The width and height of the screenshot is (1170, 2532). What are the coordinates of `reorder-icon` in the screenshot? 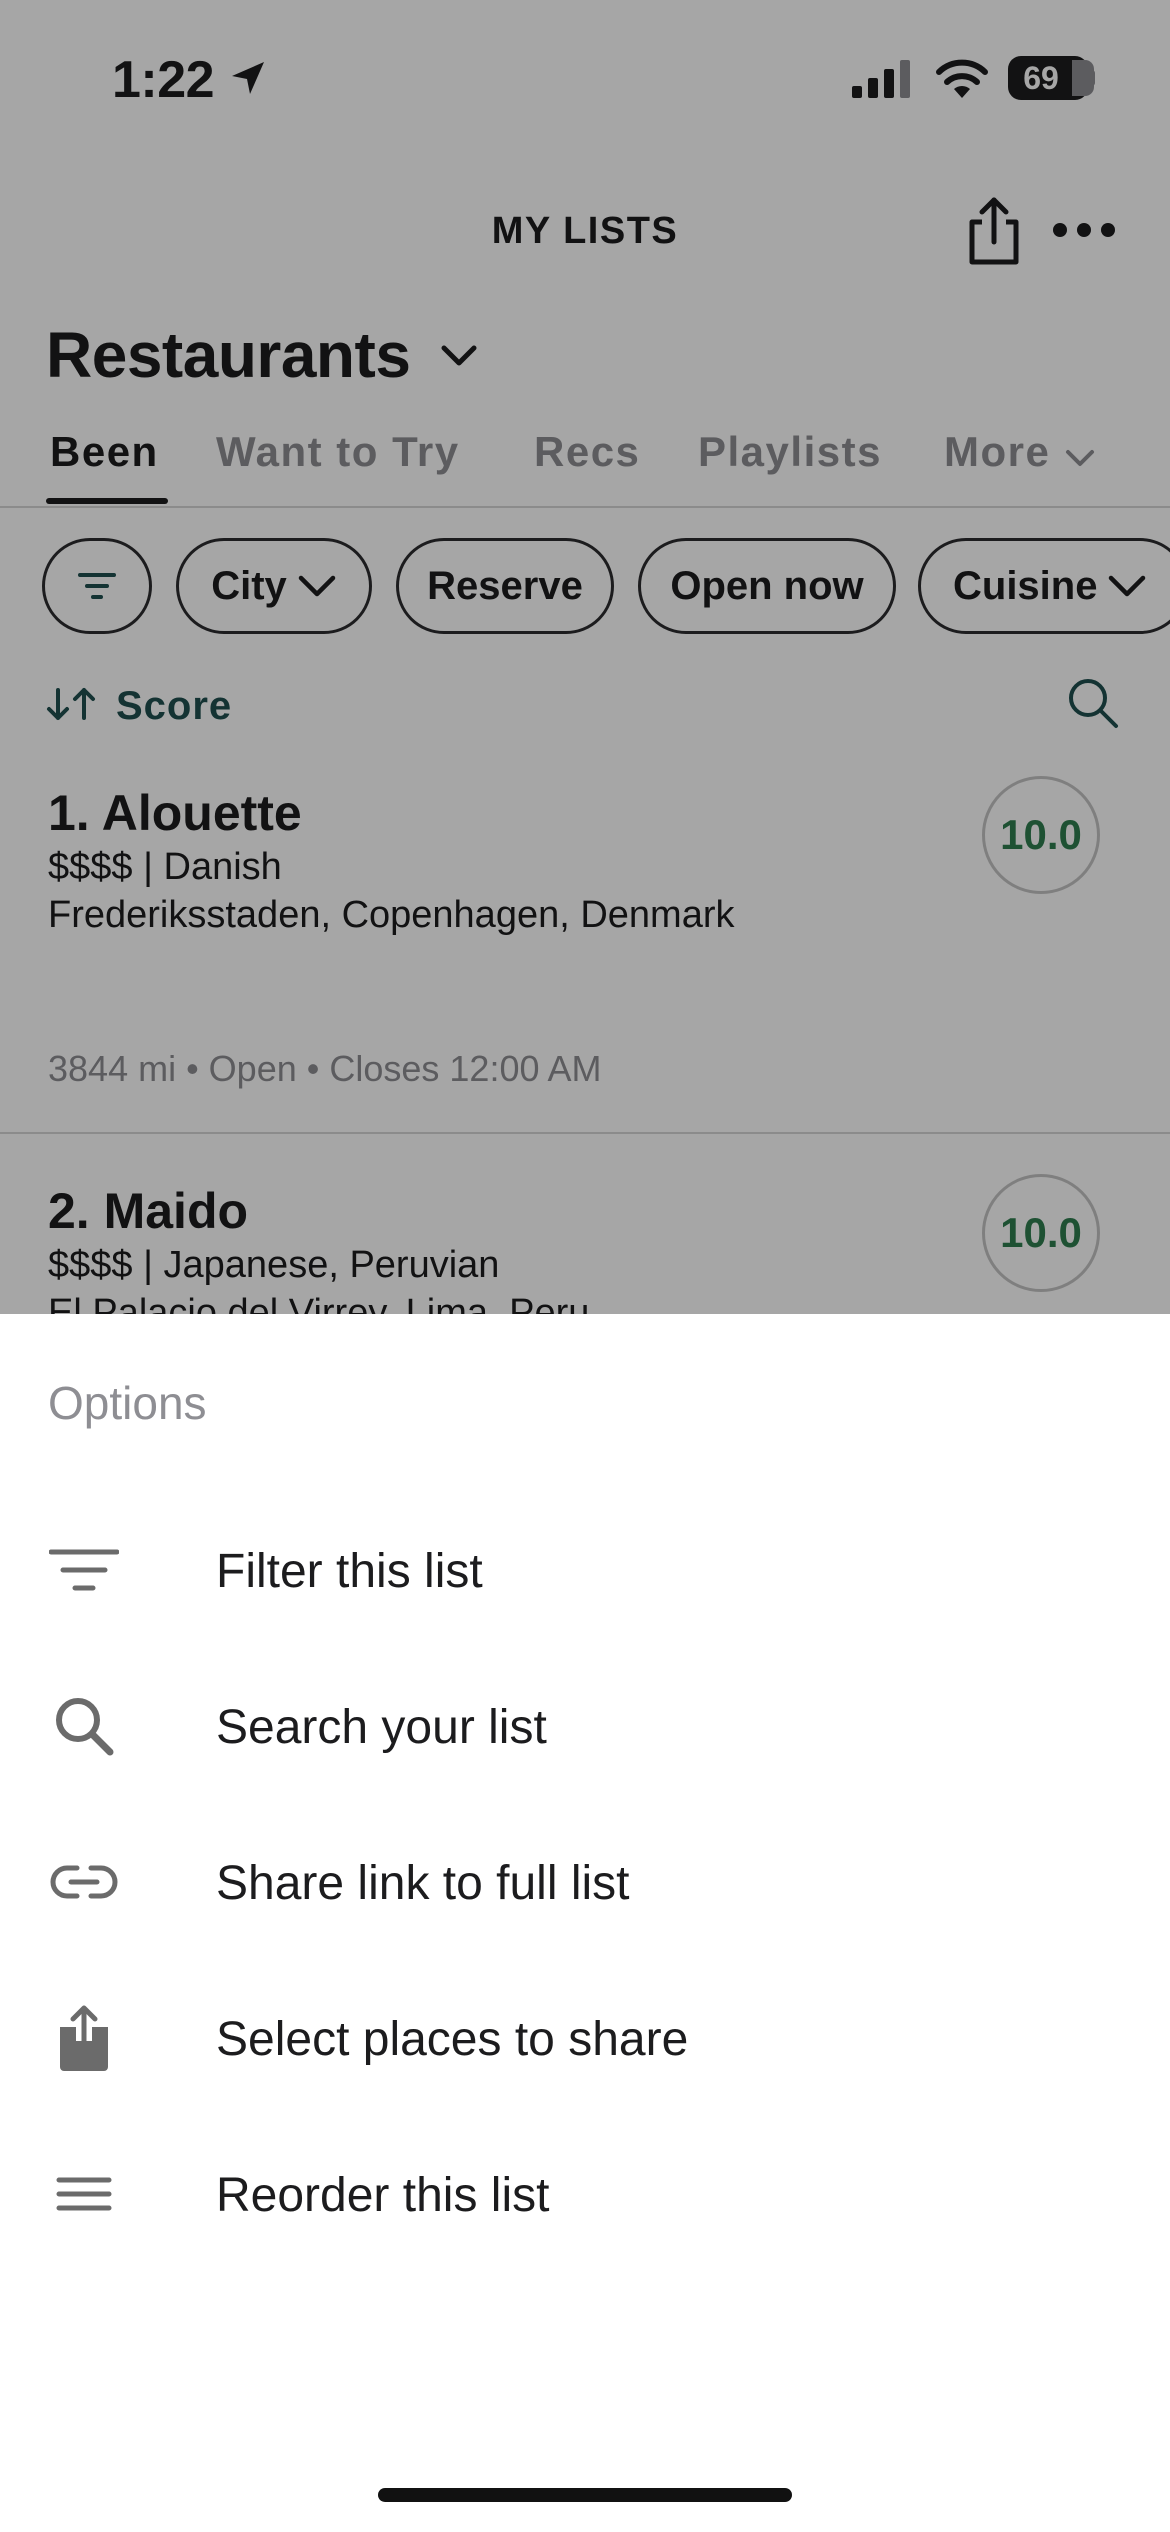 It's located at (84, 2194).